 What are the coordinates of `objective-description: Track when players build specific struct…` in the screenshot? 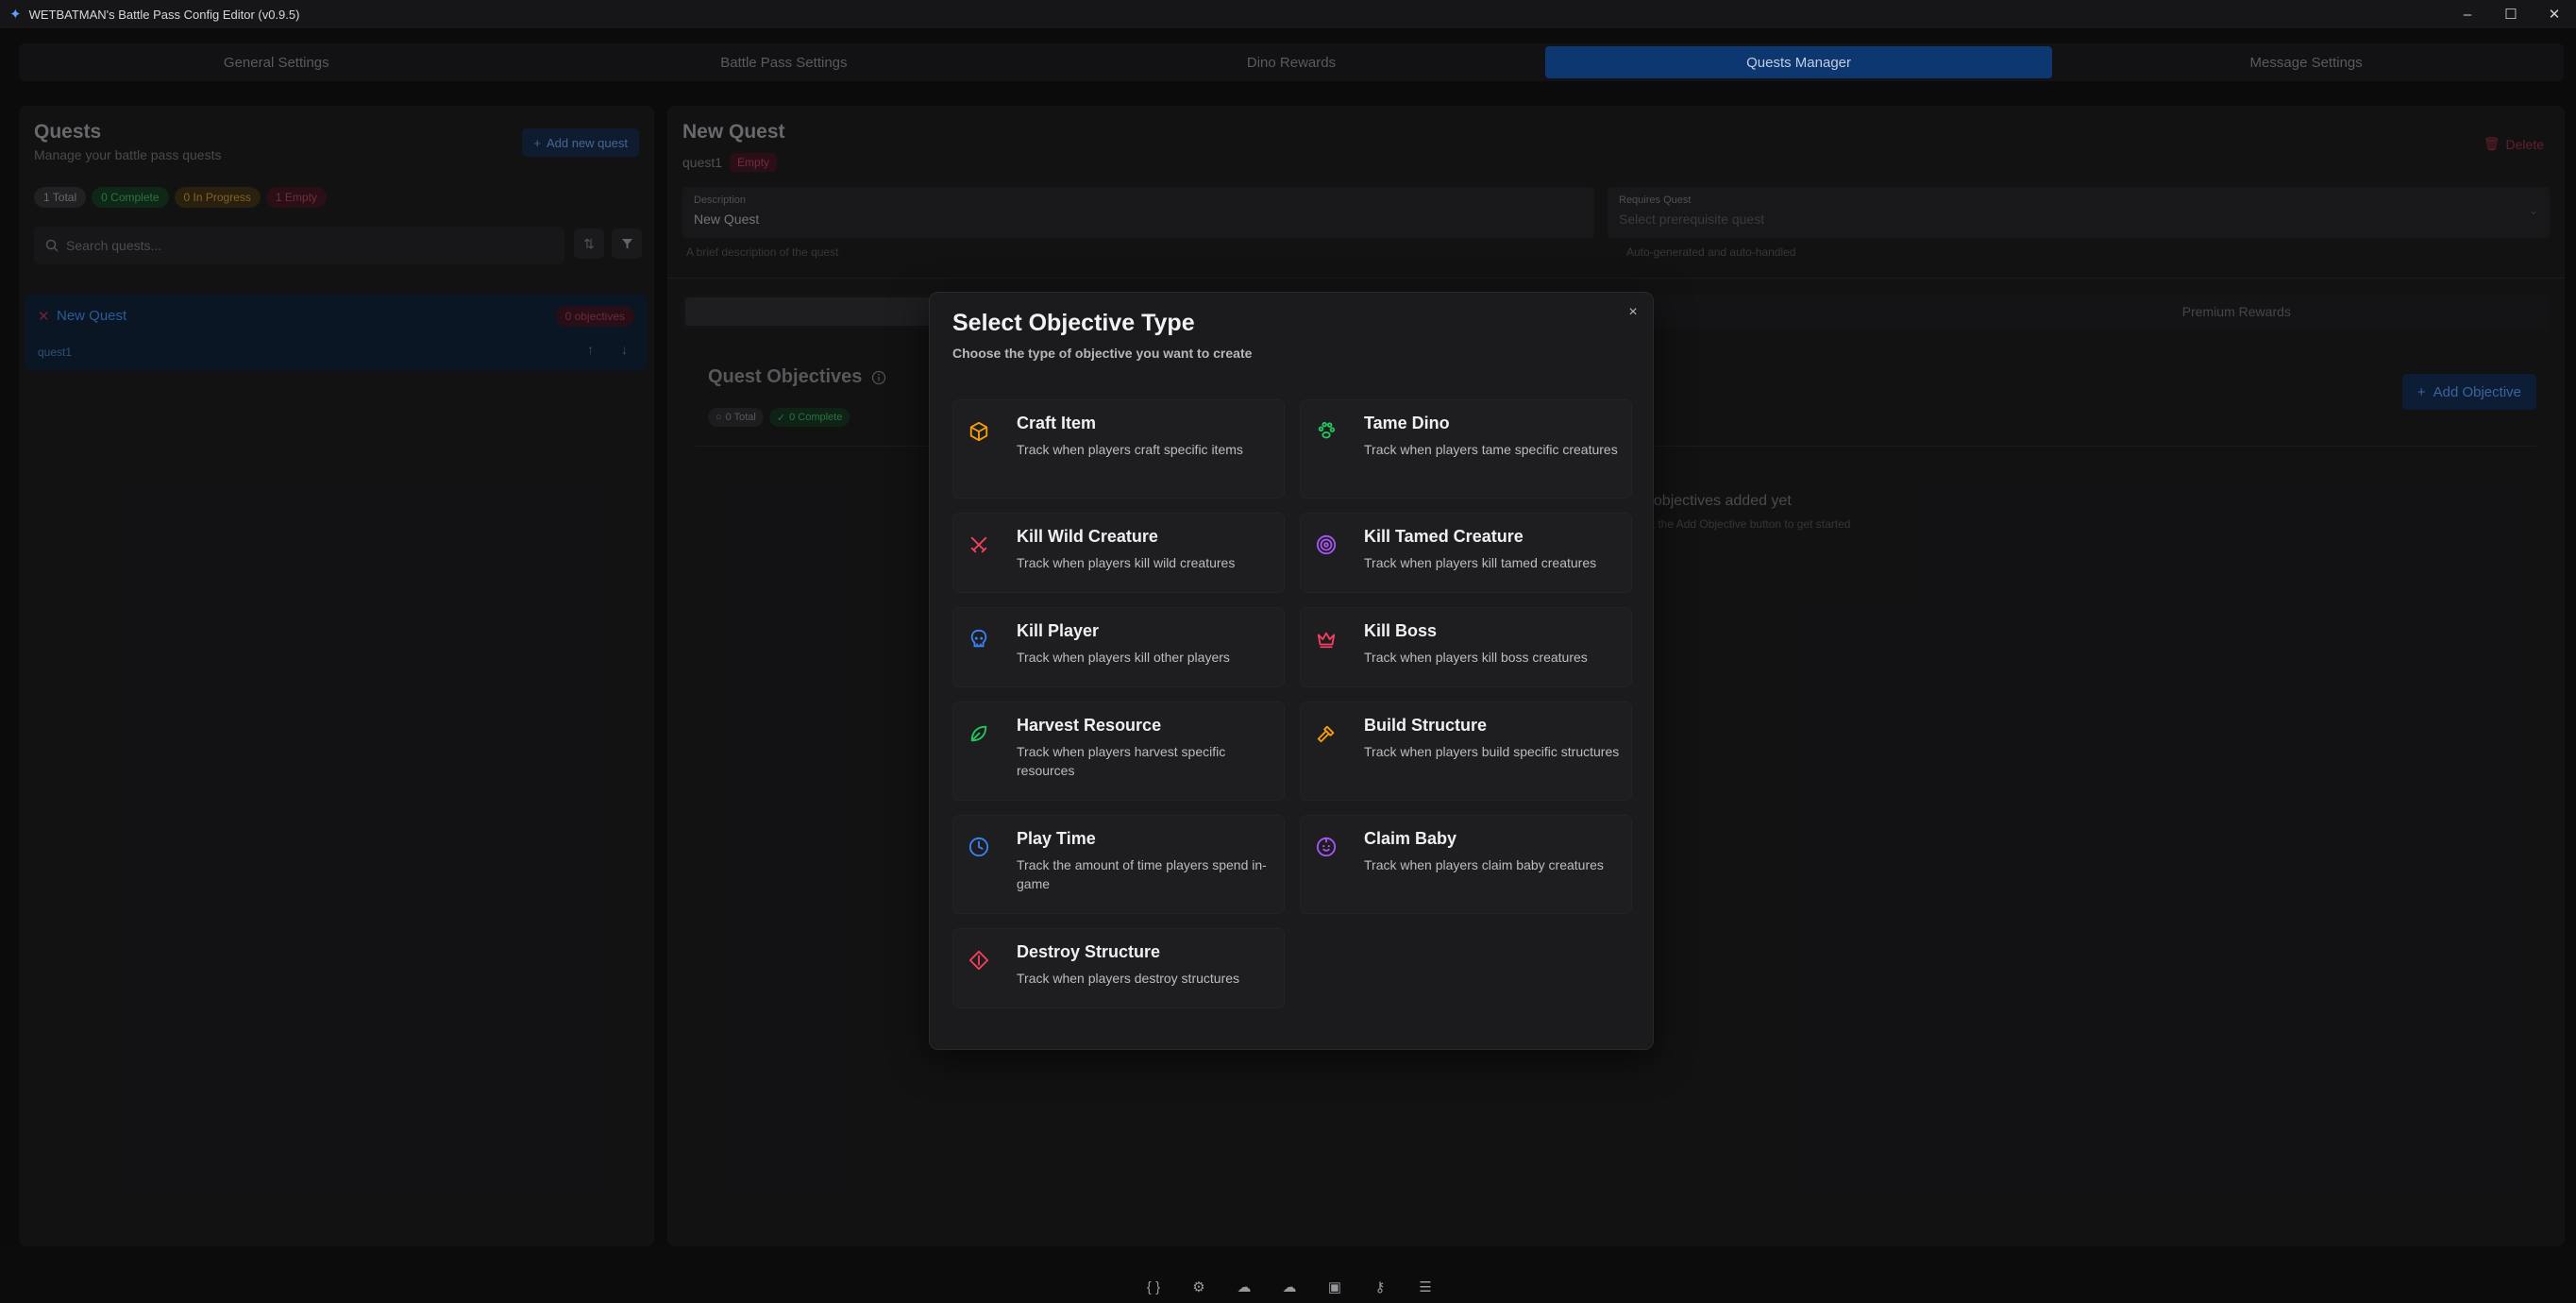 It's located at (1492, 751).